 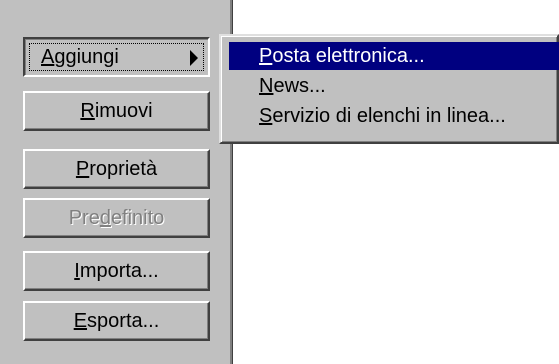 I want to click on focus-rectangle, so click(x=116, y=57).